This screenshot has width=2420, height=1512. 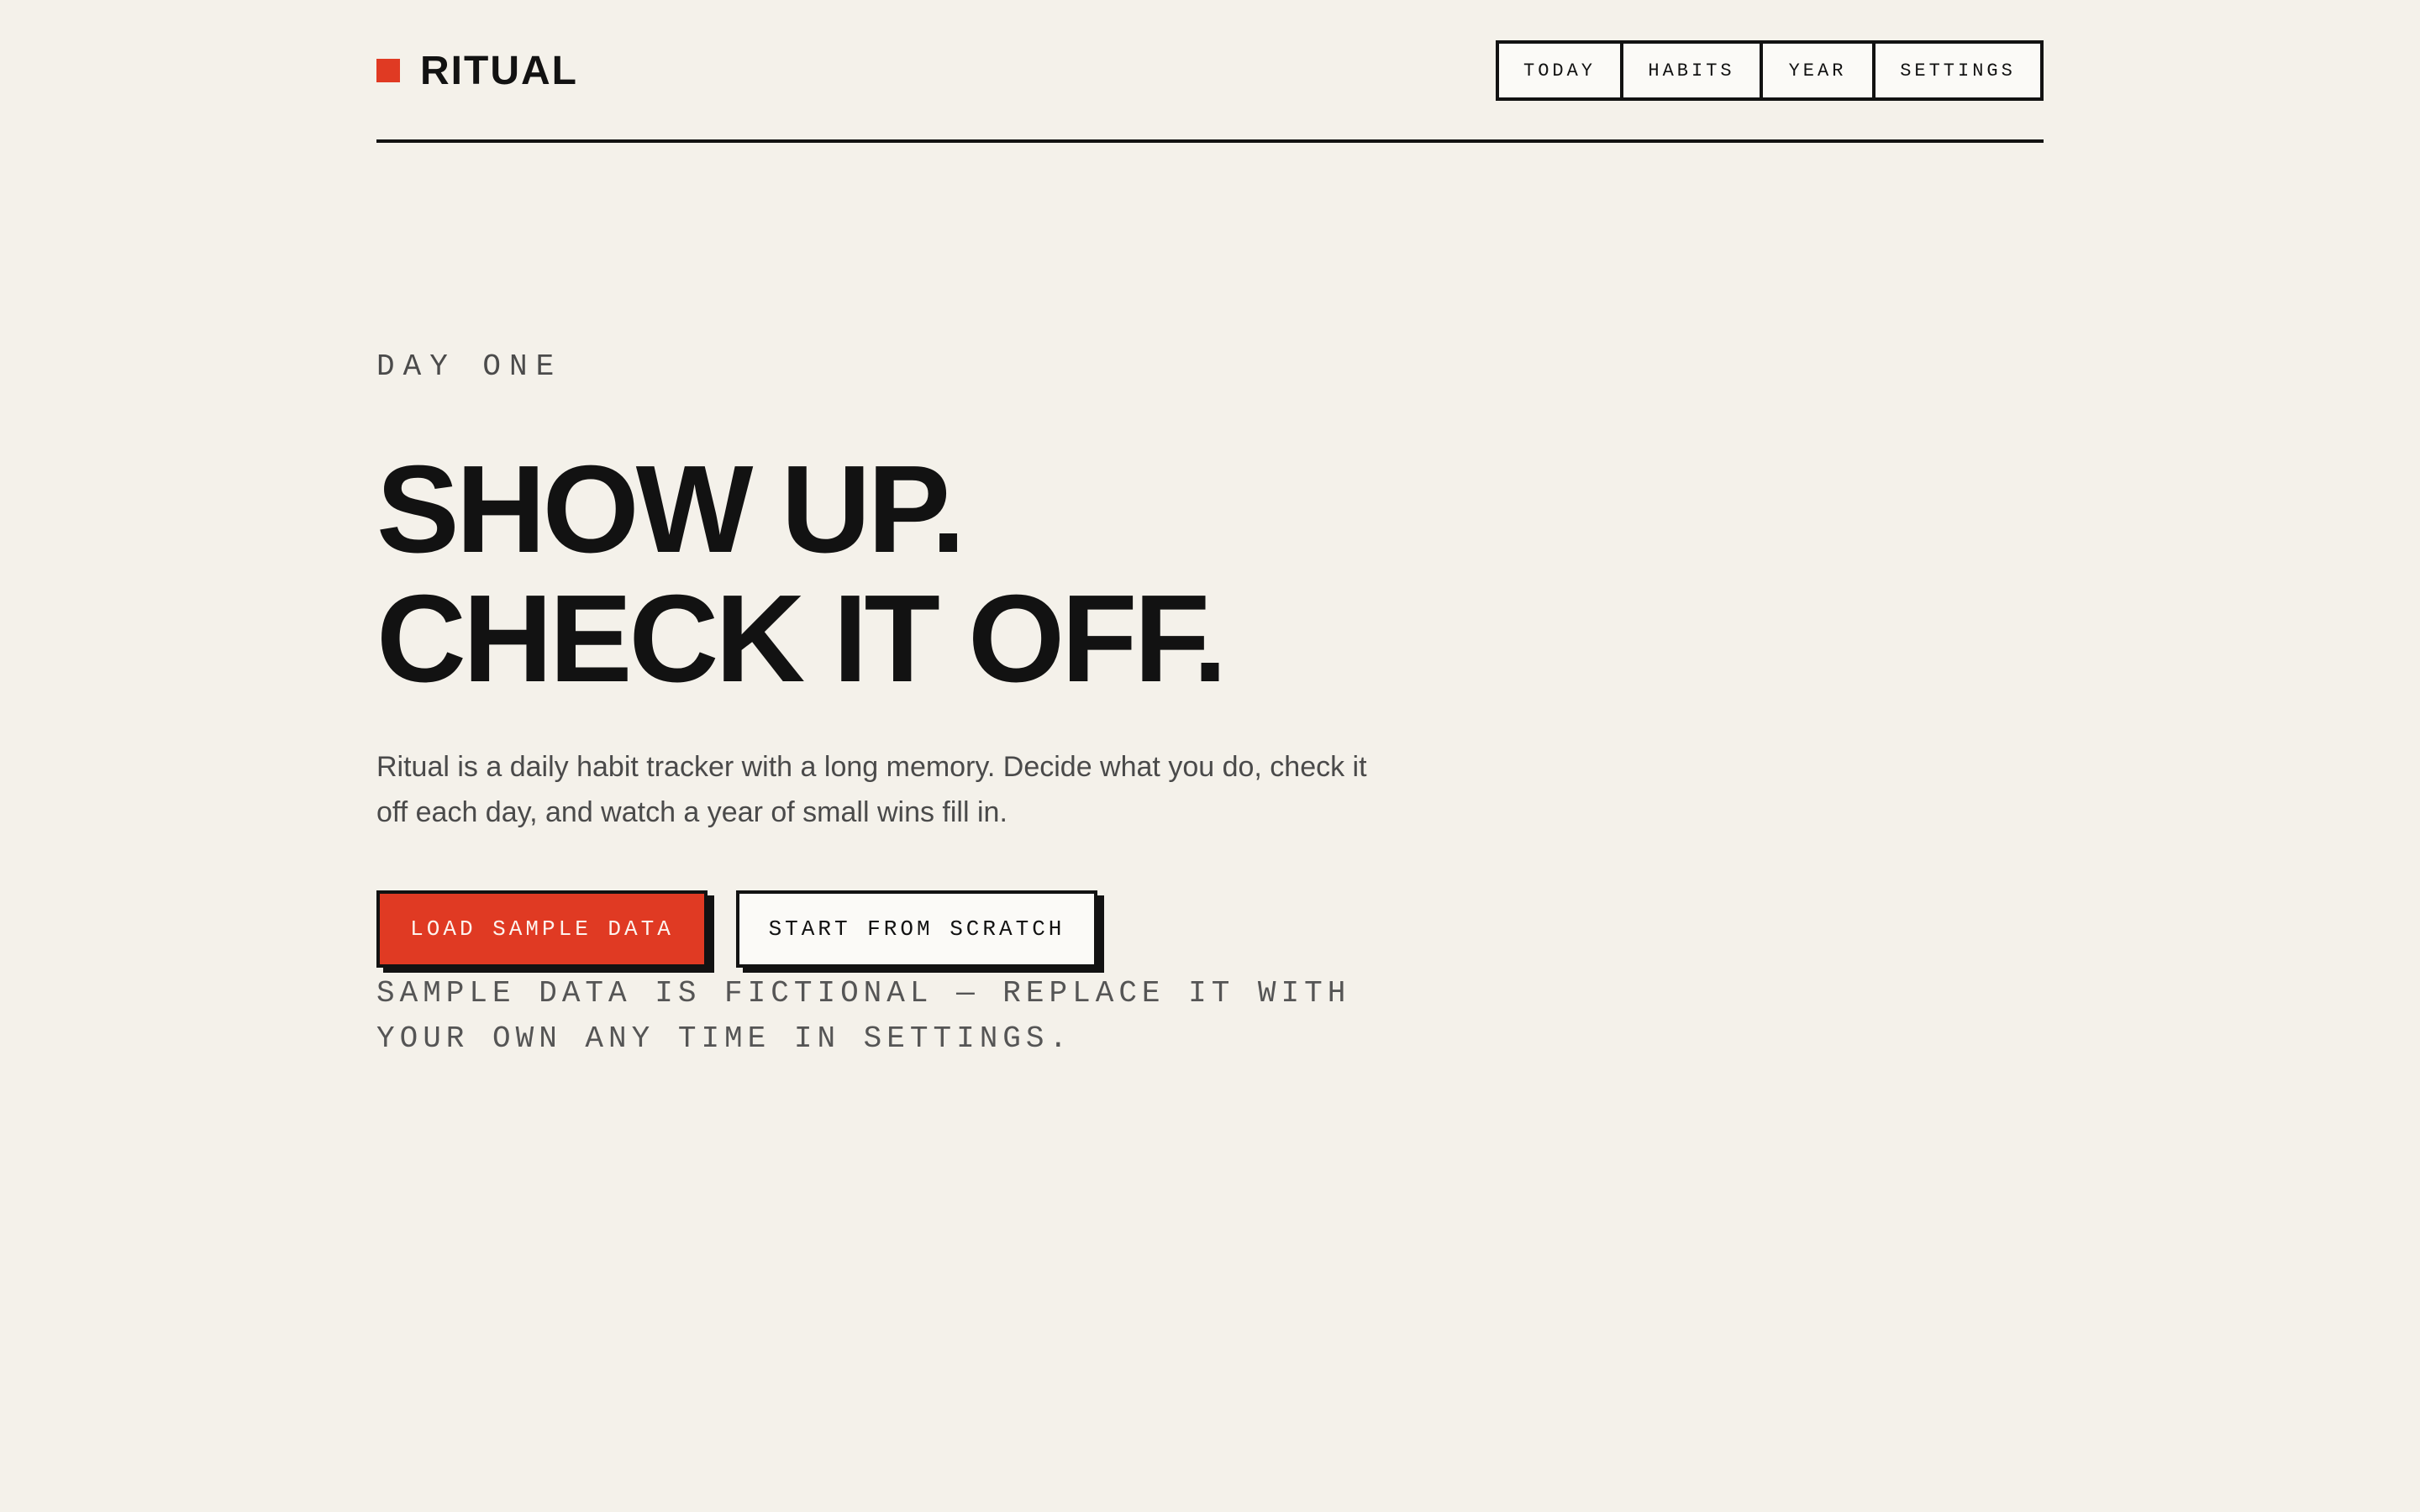 I want to click on brand: RITUAL, so click(x=477, y=70).